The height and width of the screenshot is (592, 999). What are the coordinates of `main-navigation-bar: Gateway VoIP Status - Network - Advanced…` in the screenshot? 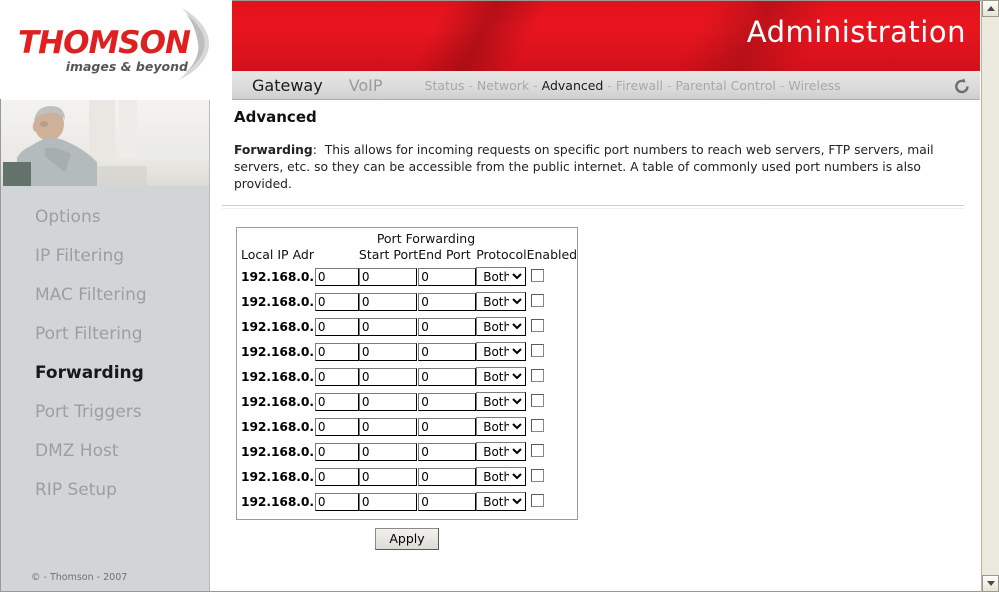 It's located at (606, 85).